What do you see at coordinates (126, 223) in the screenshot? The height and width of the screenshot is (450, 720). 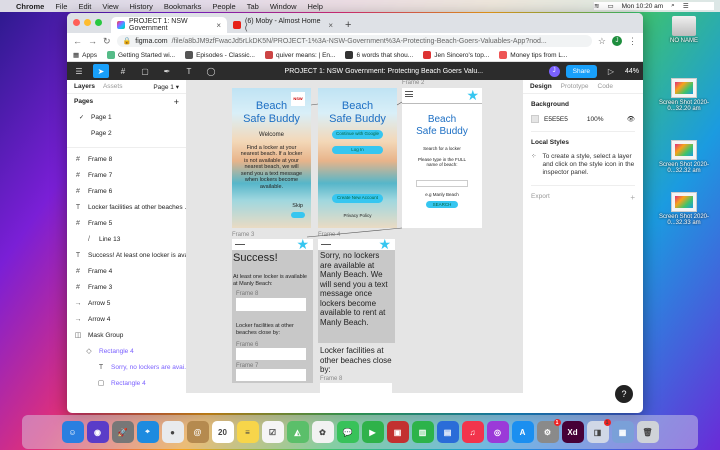 I see `layer-row: # Frame 5` at bounding box center [126, 223].